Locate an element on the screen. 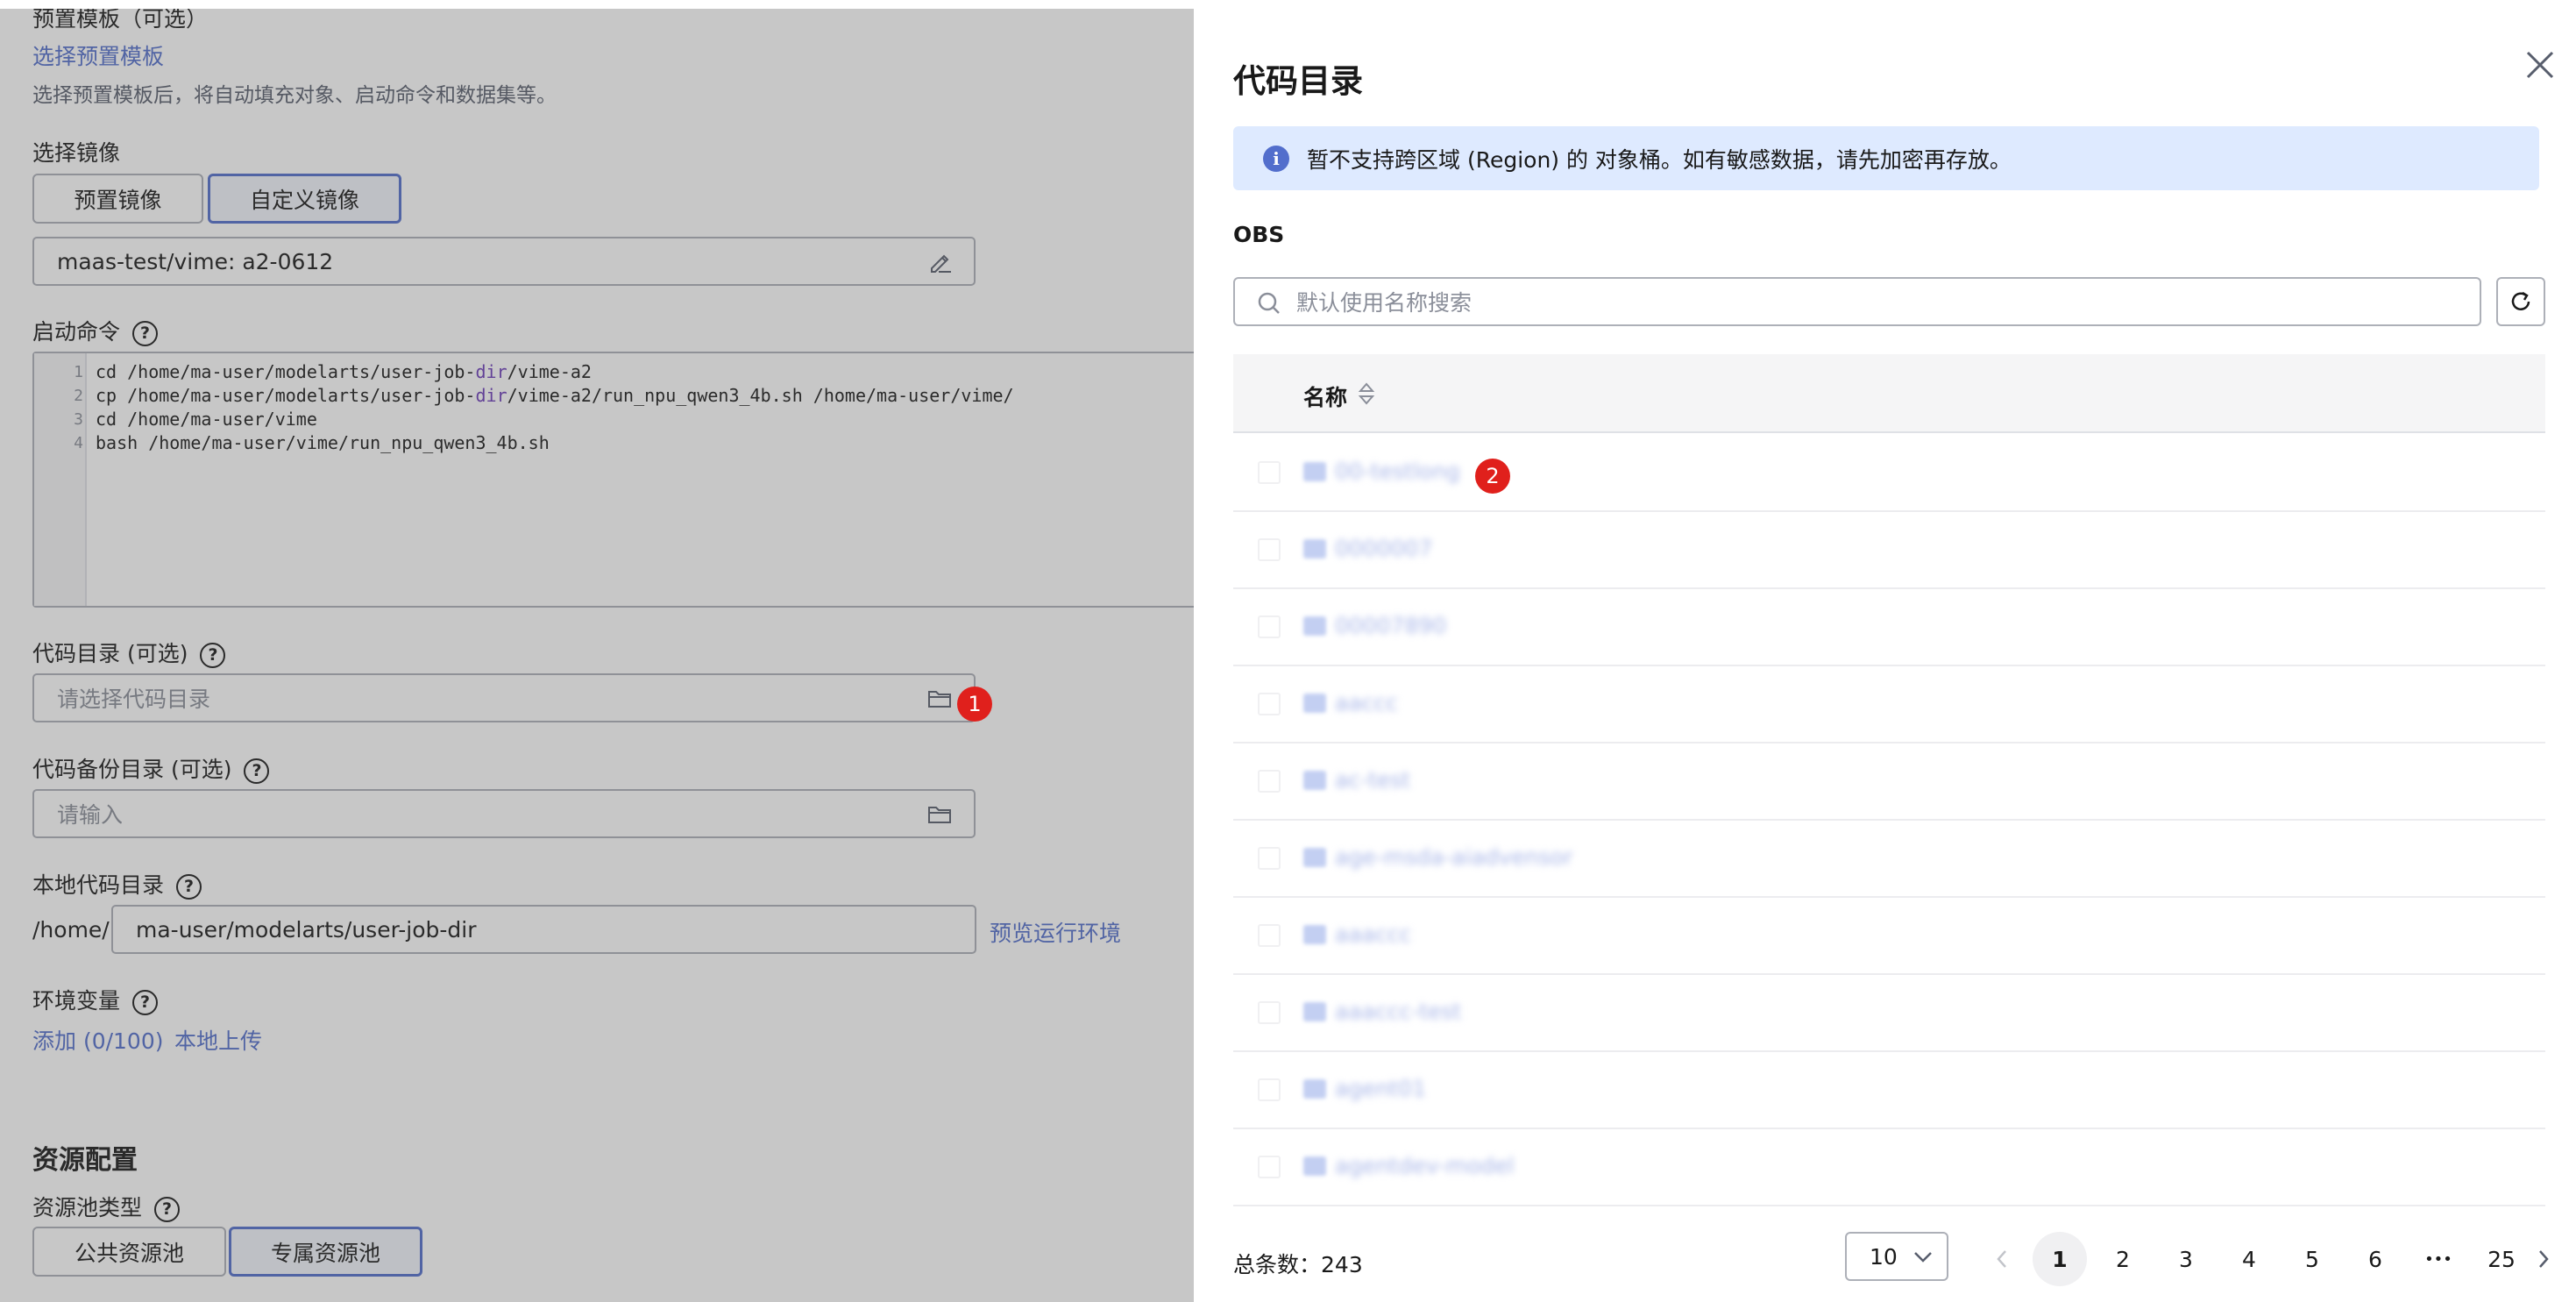 This screenshot has height=1302, width=2576. page-button: 2 is located at coordinates (2123, 1259).